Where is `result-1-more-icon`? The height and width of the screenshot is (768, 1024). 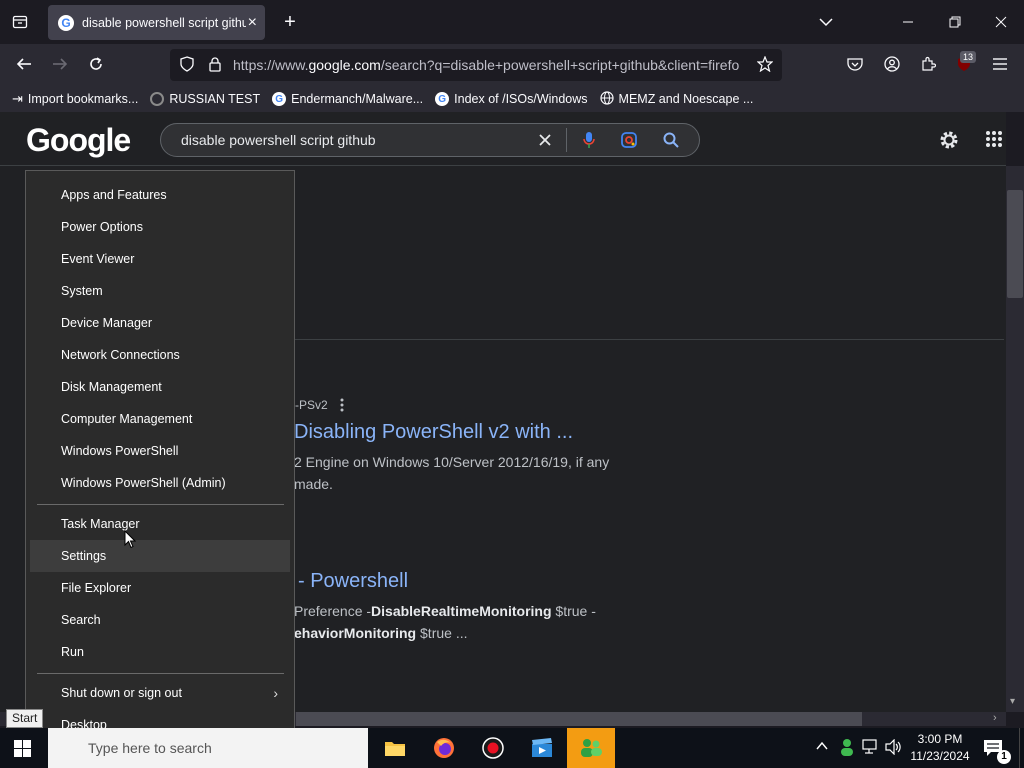
result-1-more-icon is located at coordinates (342, 405).